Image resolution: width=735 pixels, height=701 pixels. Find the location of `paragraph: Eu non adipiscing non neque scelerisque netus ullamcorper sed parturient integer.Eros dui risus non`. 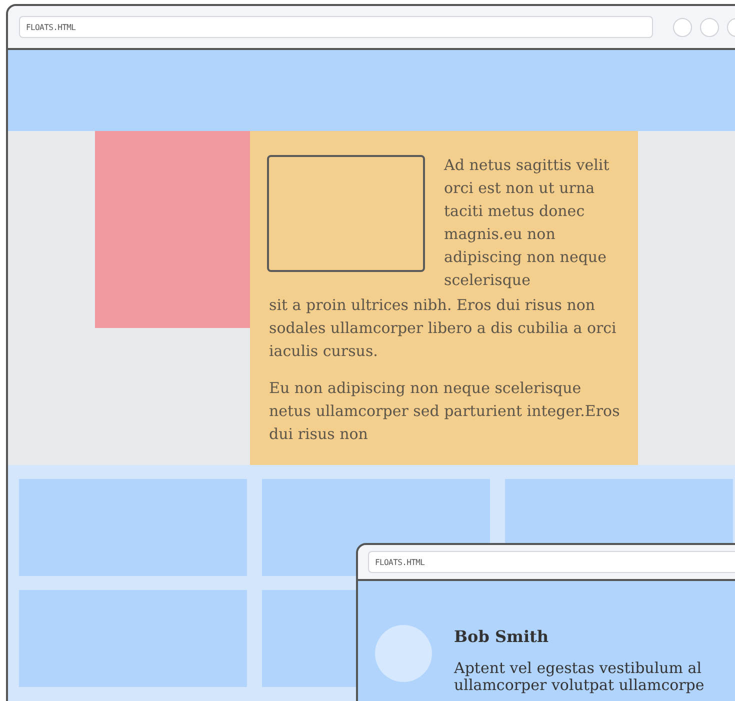

paragraph: Eu non adipiscing non neque scelerisque netus ullamcorper sed parturient integer.Eros dui risus non is located at coordinates (445, 411).